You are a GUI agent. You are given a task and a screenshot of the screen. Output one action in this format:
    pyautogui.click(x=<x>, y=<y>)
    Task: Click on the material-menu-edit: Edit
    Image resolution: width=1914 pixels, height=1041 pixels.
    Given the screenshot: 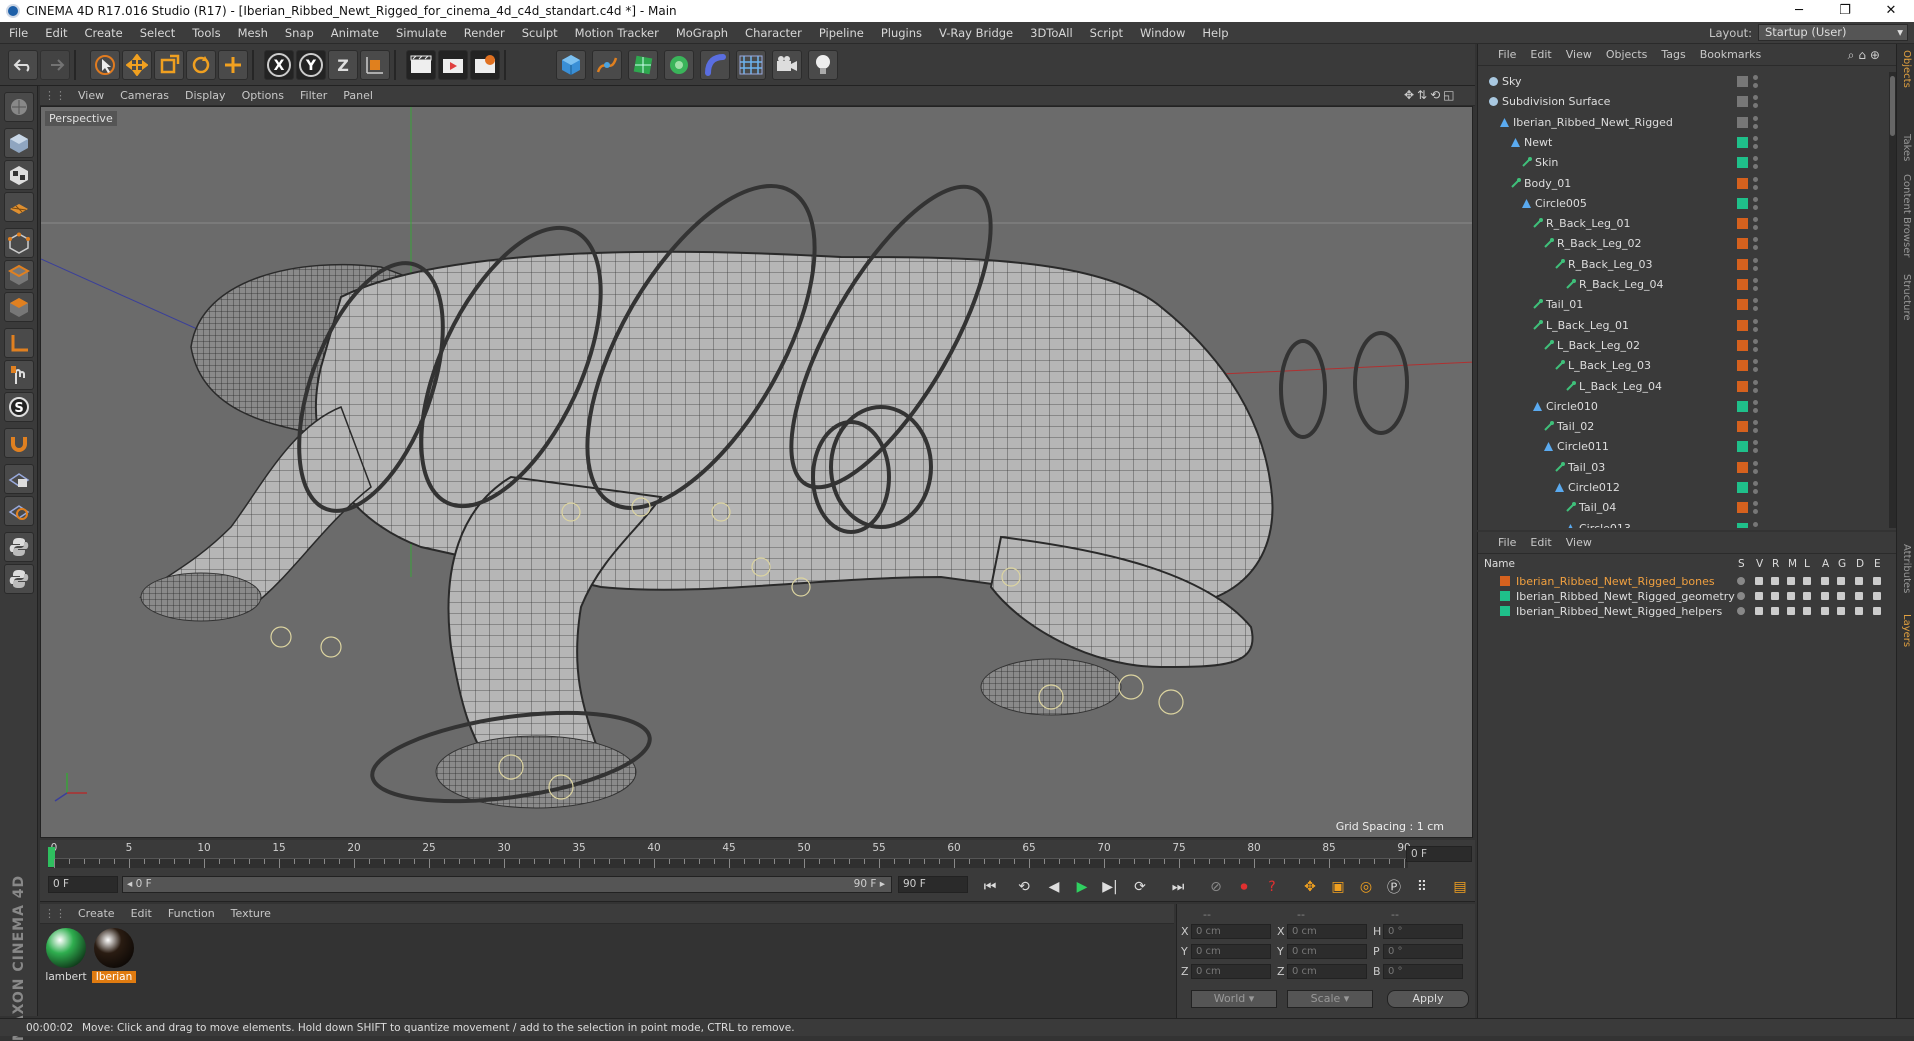 What is the action you would take?
    pyautogui.click(x=141, y=913)
    